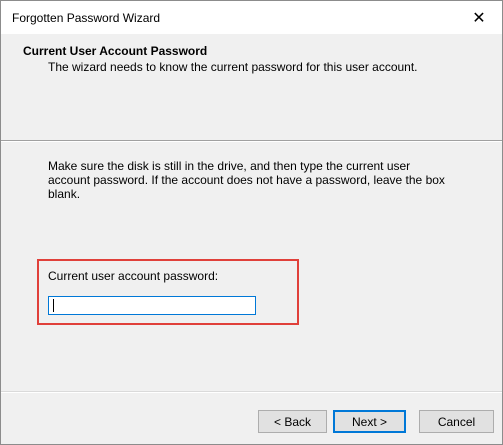 The height and width of the screenshot is (445, 503). I want to click on close-icon: ✕, so click(479, 18).